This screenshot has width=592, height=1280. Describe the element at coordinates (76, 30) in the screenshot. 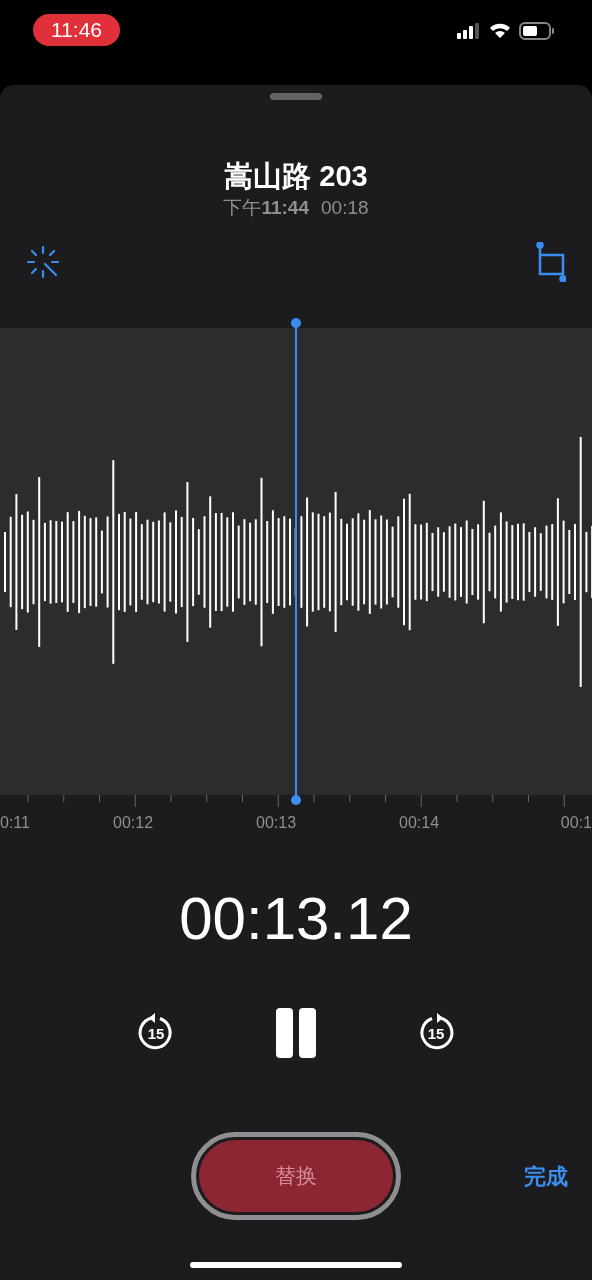

I see `status-time: 11:46` at that location.